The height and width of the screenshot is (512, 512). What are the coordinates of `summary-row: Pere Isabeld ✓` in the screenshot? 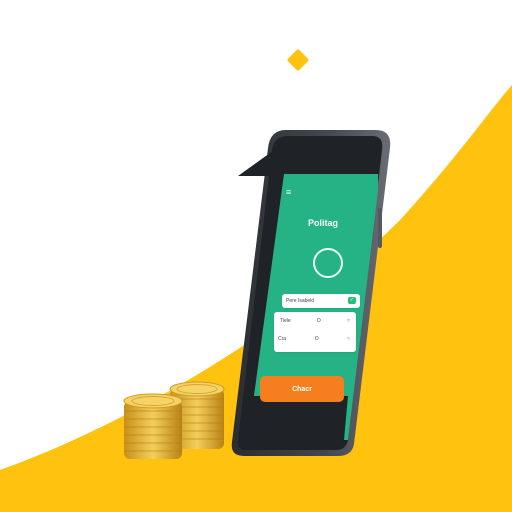 It's located at (321, 300).